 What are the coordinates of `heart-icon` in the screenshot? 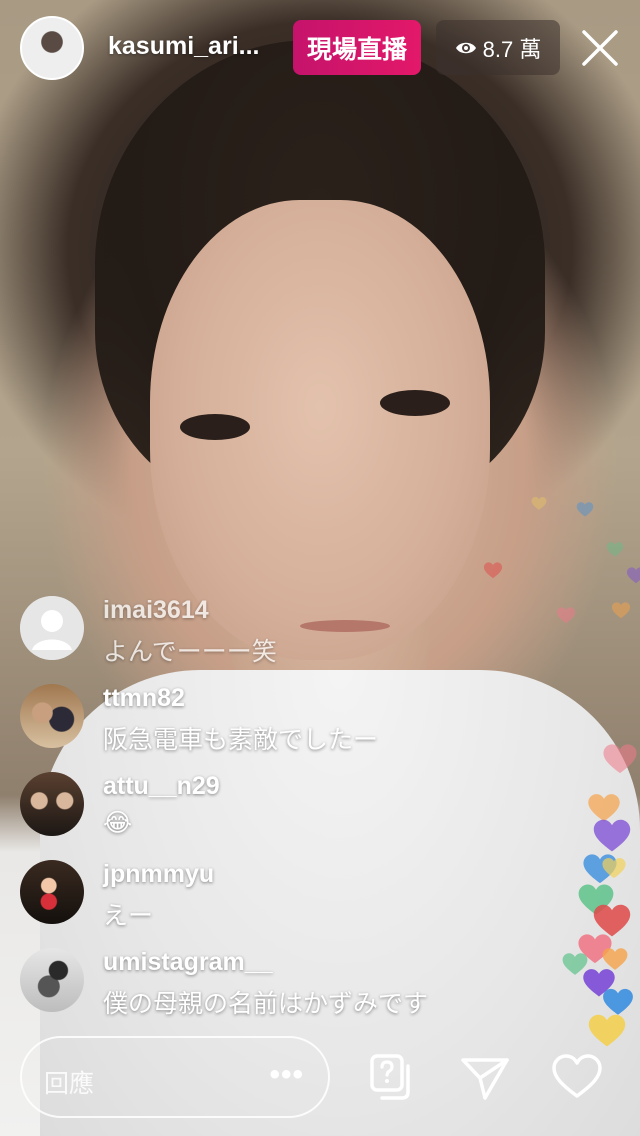 It's located at (577, 1076).